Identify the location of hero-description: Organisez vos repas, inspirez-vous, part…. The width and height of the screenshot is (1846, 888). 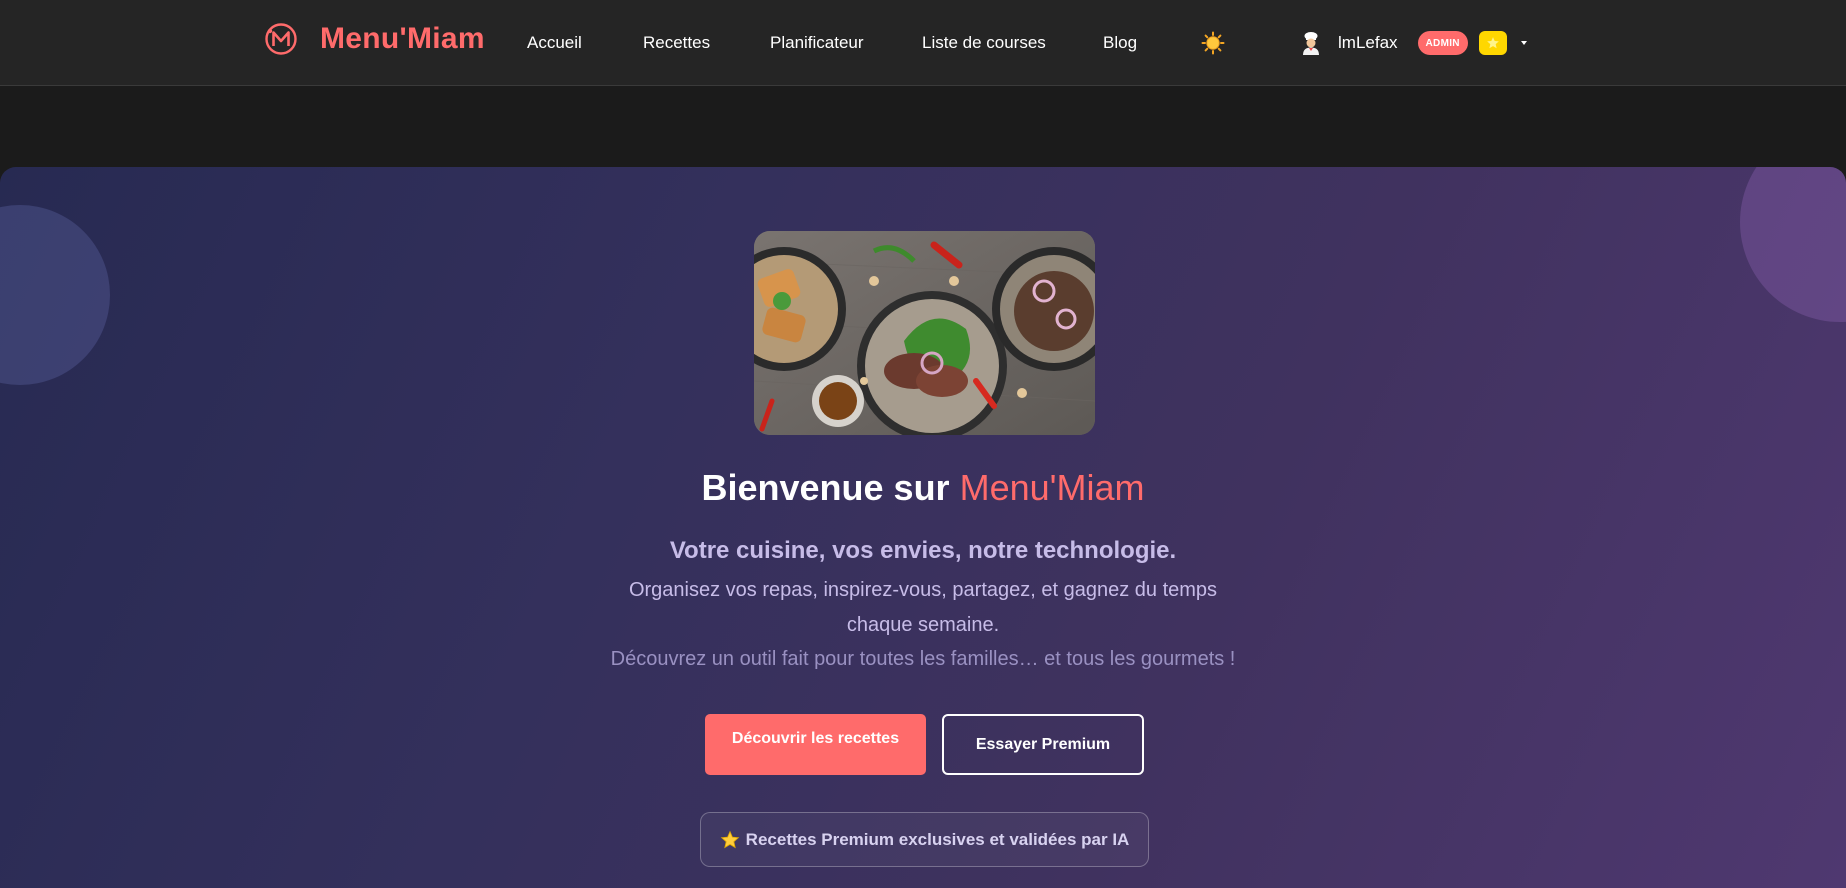
(923, 607).